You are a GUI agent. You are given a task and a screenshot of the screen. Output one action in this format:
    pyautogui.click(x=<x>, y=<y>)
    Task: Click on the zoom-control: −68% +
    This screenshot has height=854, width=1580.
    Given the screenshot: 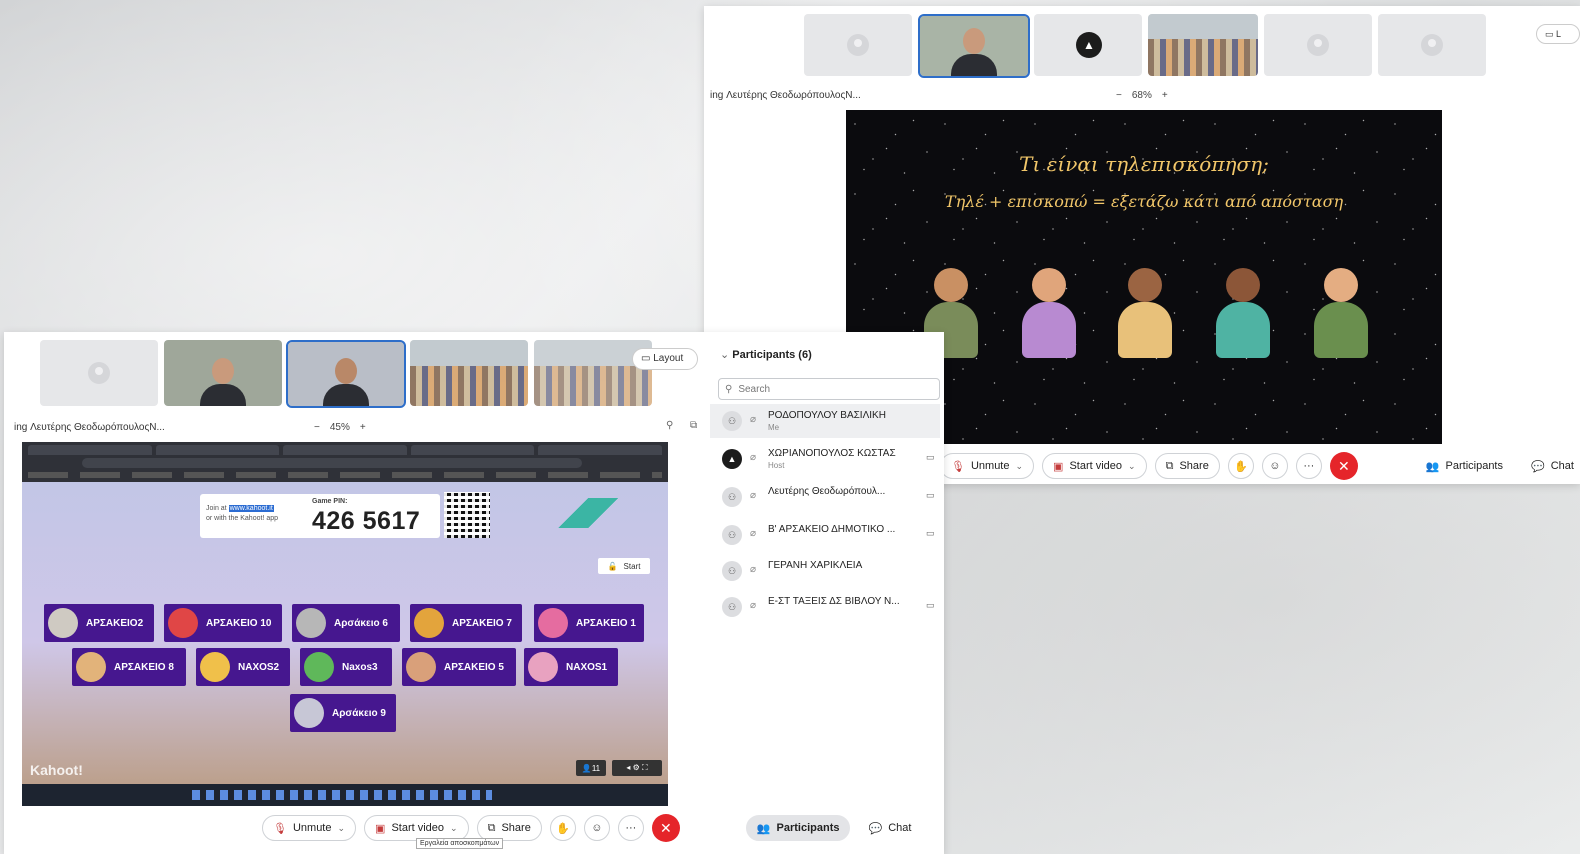 What is the action you would take?
    pyautogui.click(x=1142, y=95)
    